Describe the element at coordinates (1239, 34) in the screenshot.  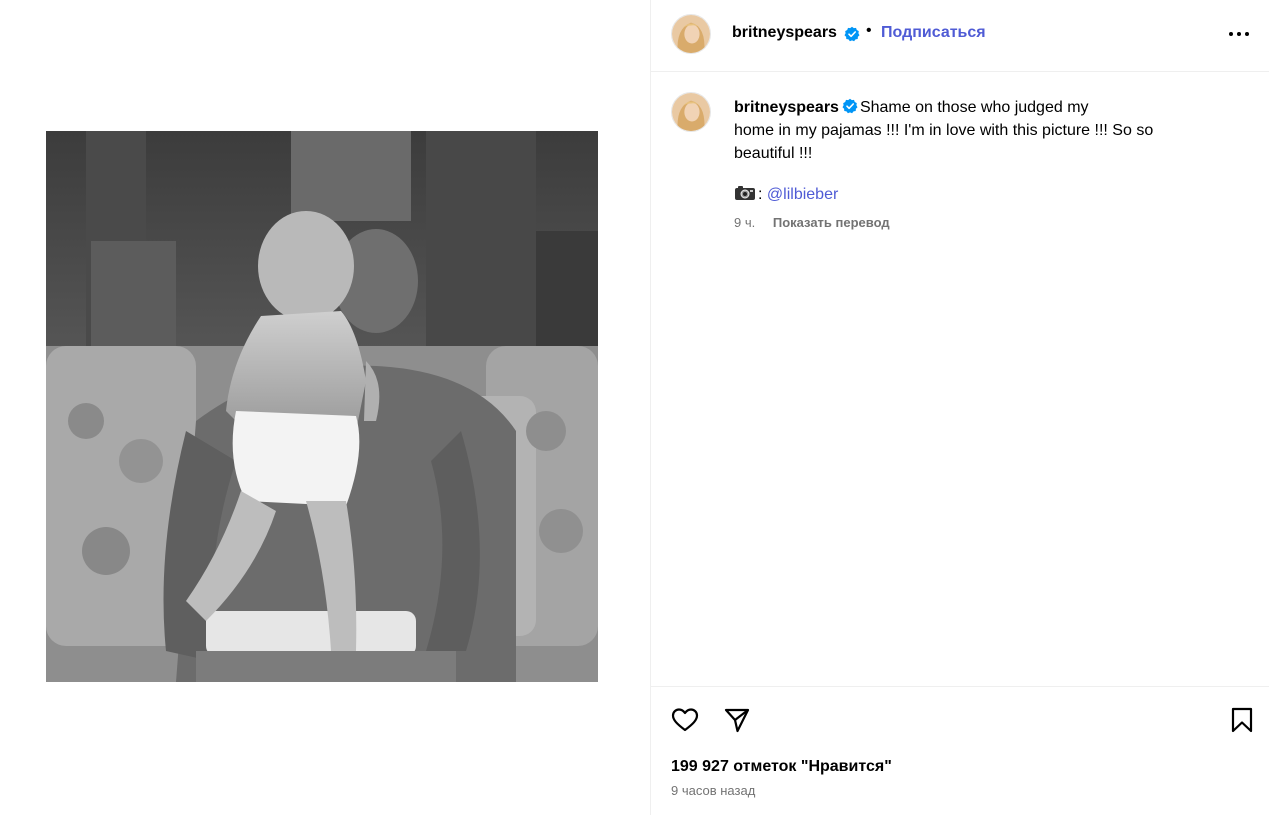
I see `more-options-icon` at that location.